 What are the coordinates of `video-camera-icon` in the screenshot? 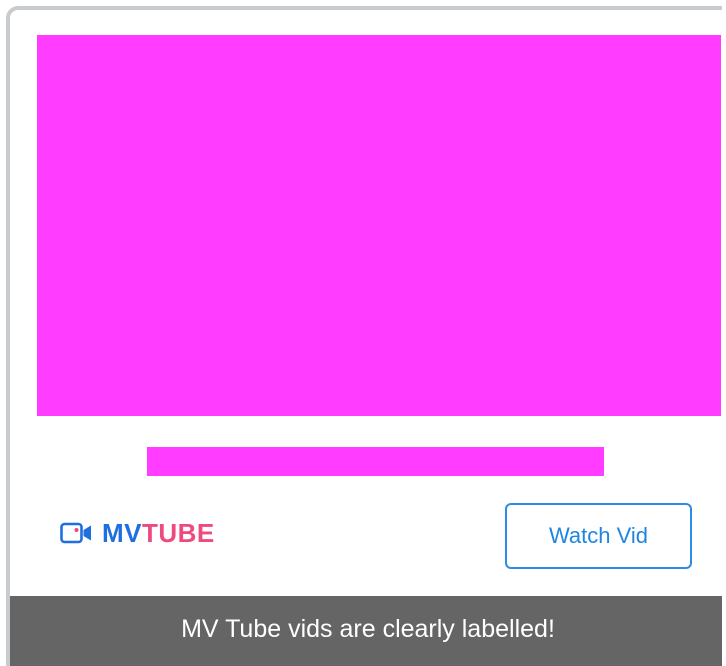 It's located at (77, 533).